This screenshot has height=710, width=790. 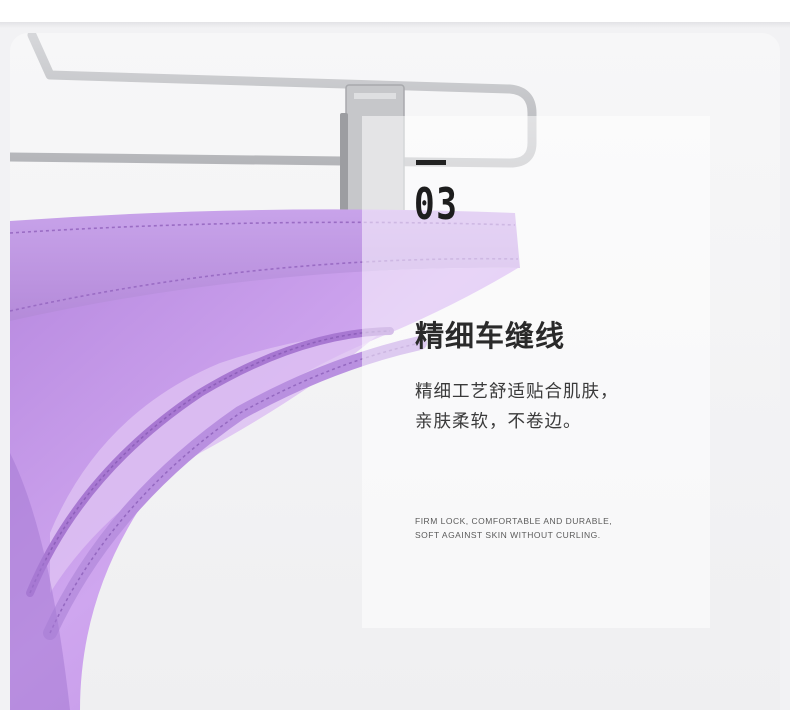 I want to click on section-heading: 精细车缝线, so click(x=490, y=336).